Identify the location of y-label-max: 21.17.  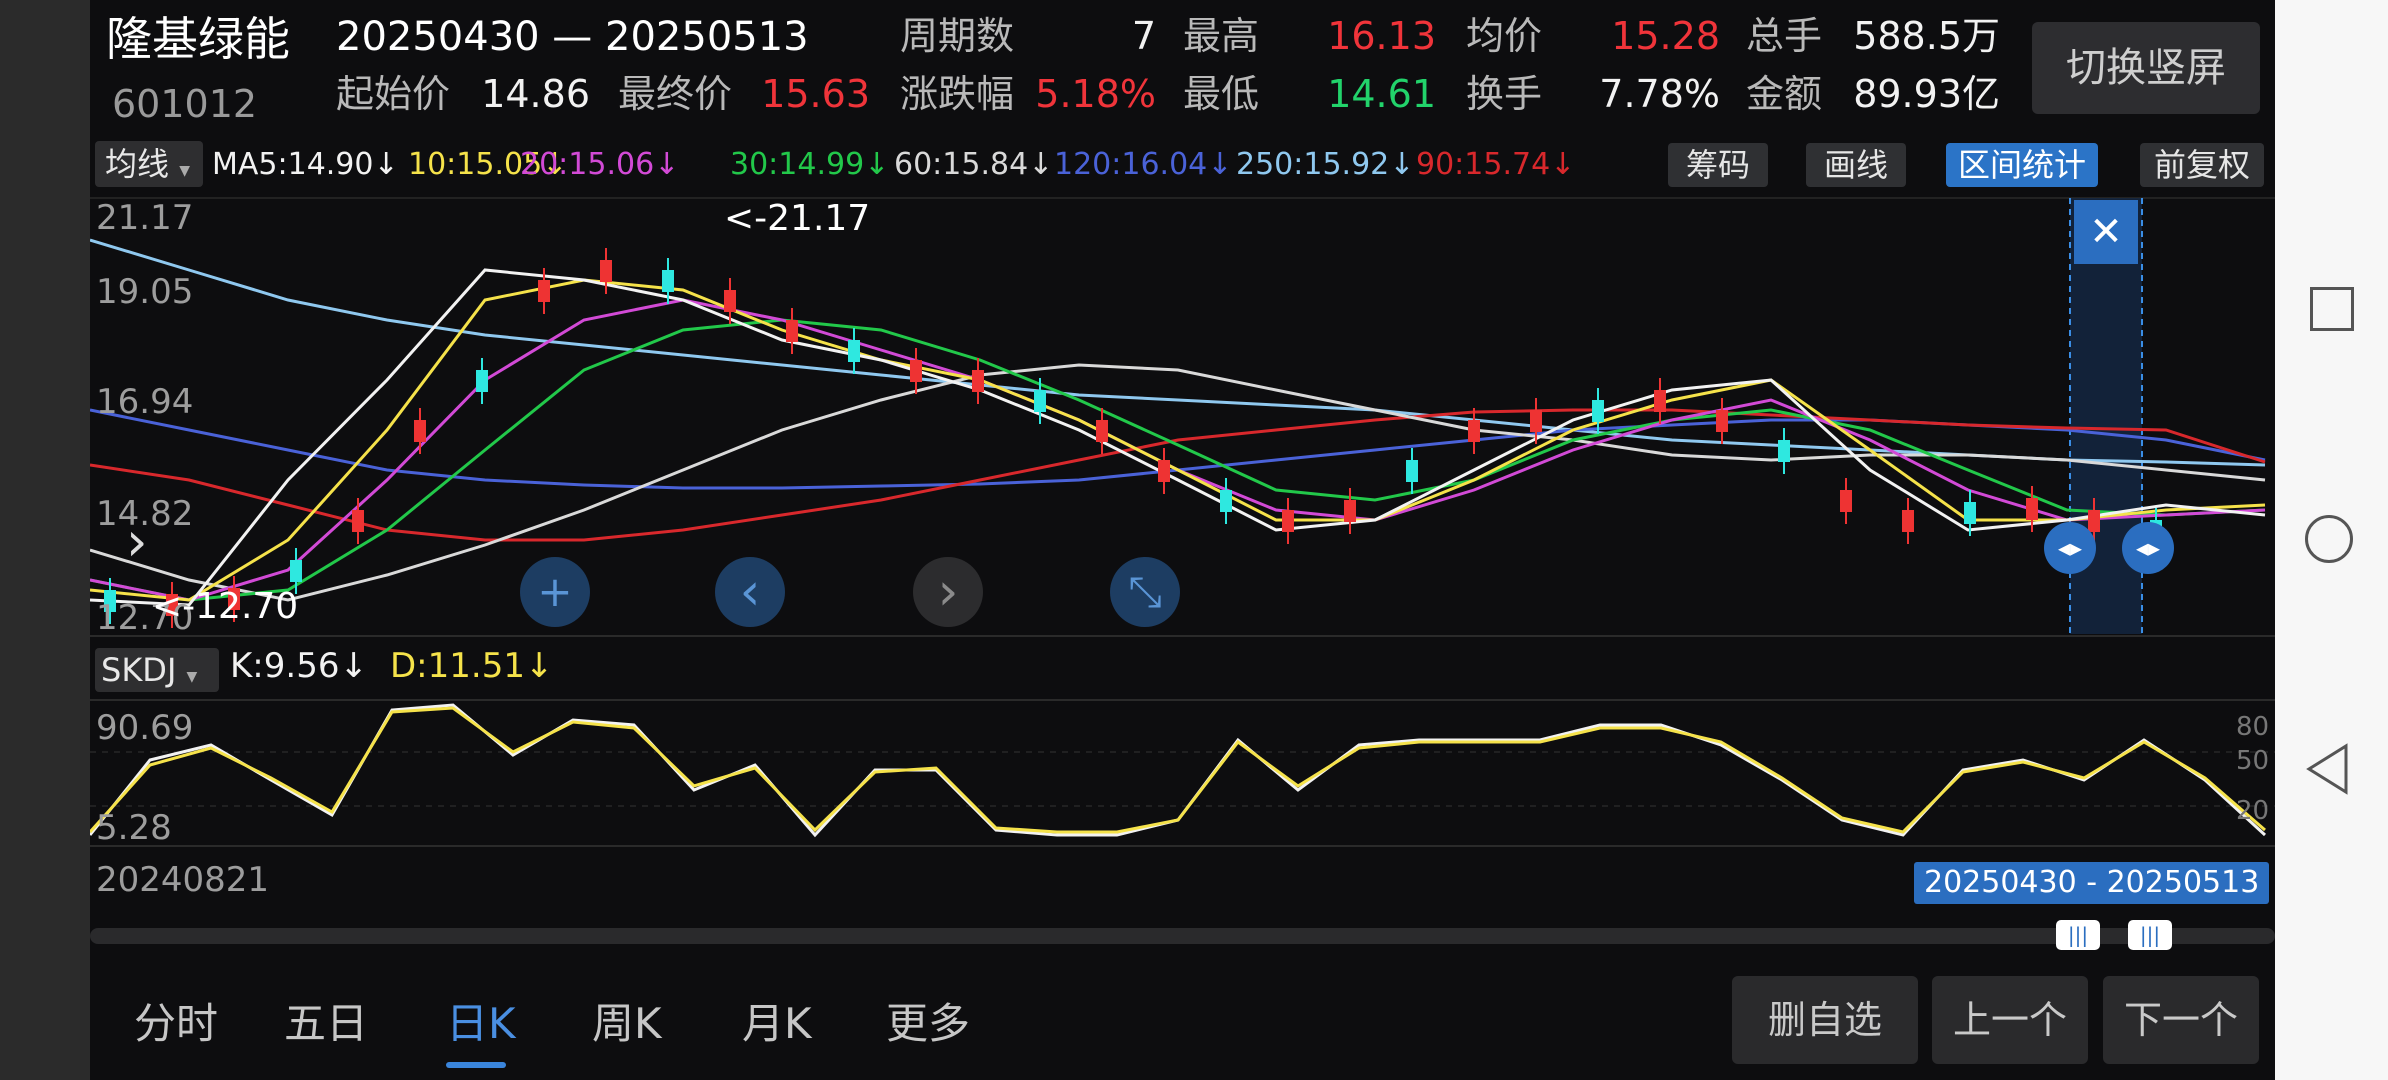
(145, 218).